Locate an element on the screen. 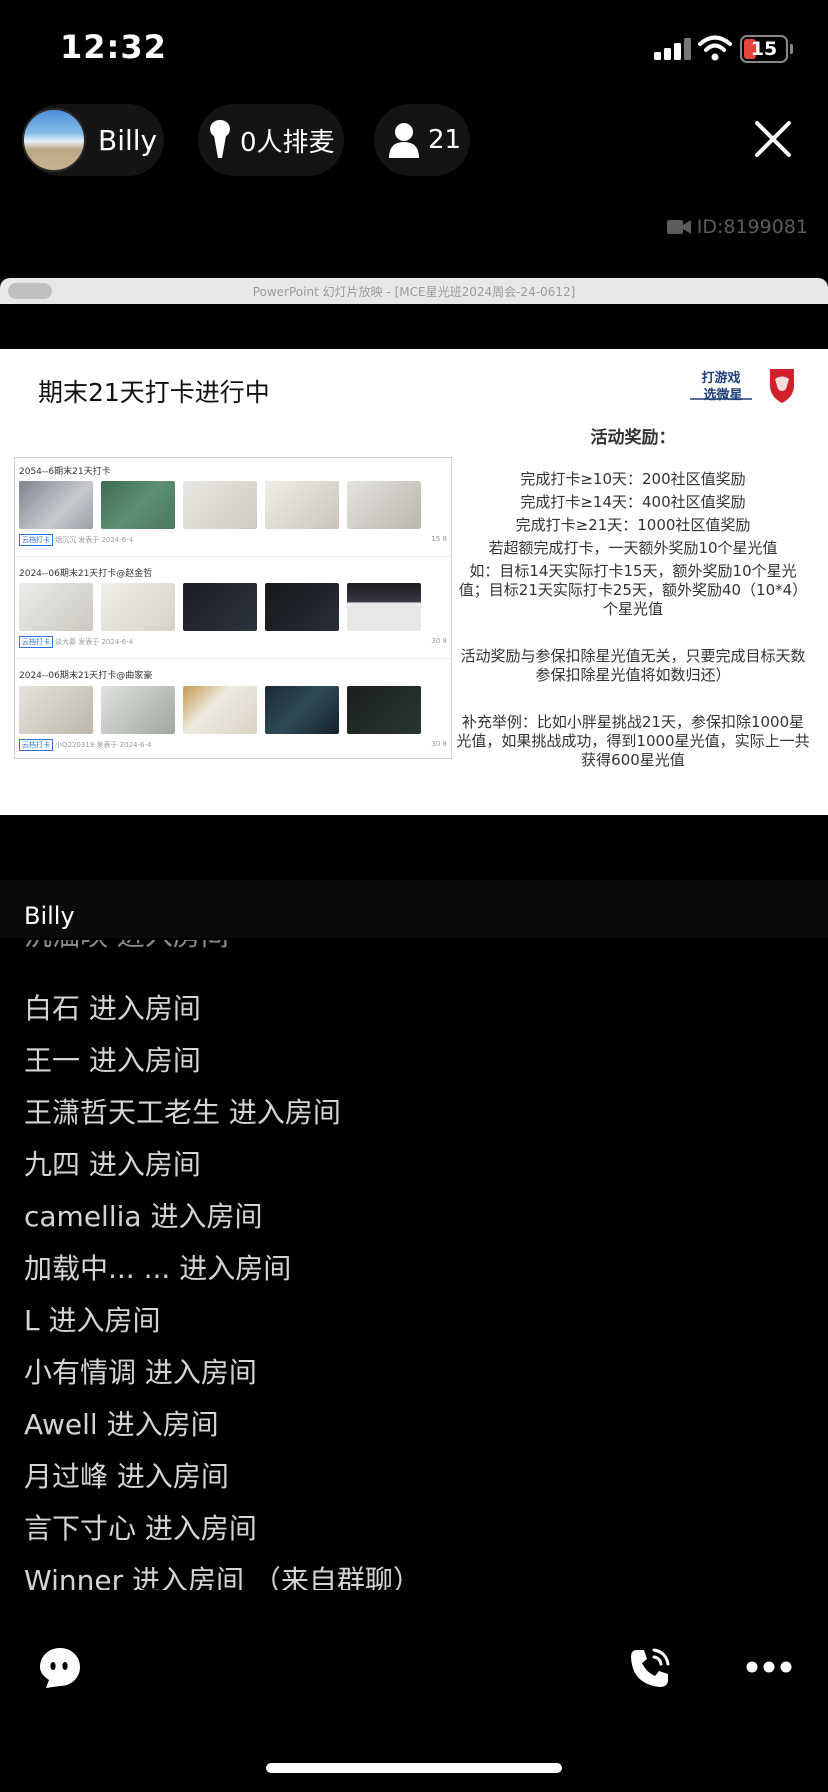  audience-count: 21 is located at coordinates (445, 140).